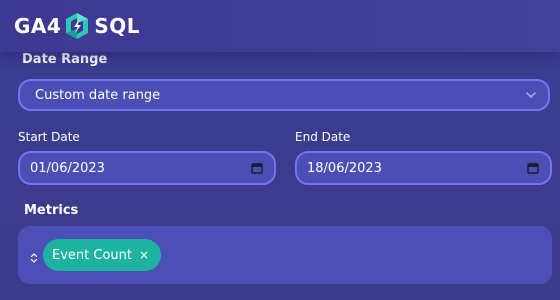 The width and height of the screenshot is (560, 300). Describe the element at coordinates (34, 256) in the screenshot. I see `sort-icon` at that location.